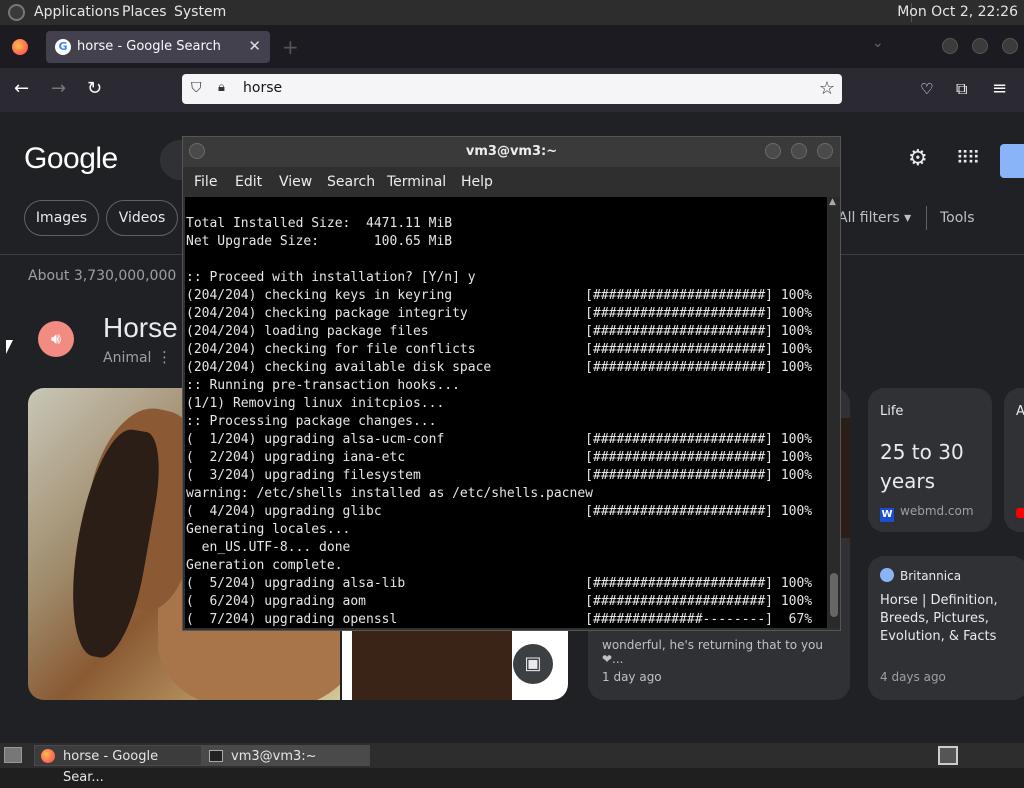  What do you see at coordinates (140, 327) in the screenshot?
I see `knowledge-panel-title: Horse` at bounding box center [140, 327].